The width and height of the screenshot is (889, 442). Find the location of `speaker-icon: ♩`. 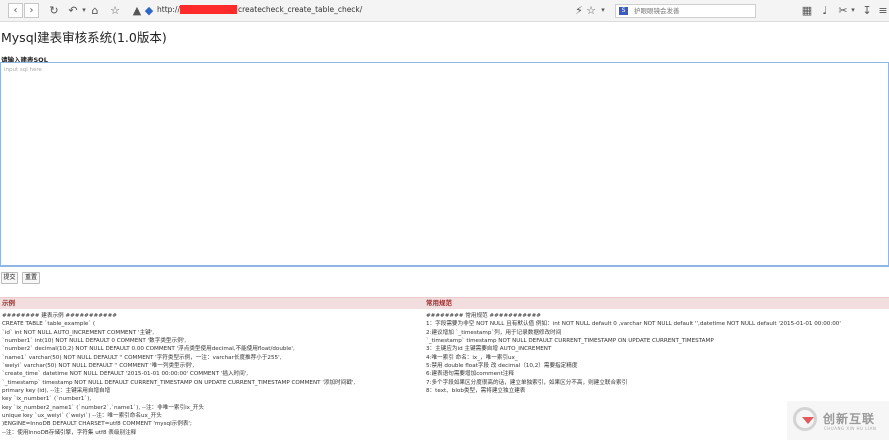

speaker-icon: ♩ is located at coordinates (825, 10).